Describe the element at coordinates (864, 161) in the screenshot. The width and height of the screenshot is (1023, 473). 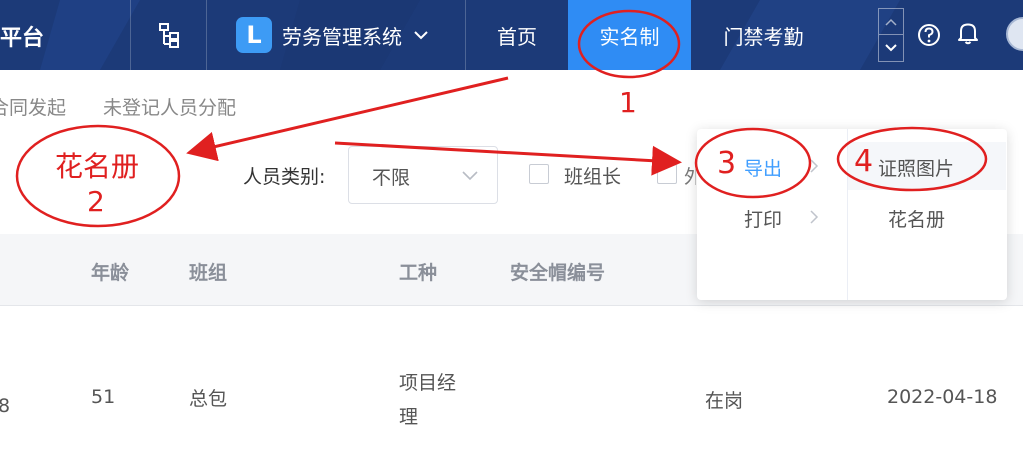
I see `annotation-label-4: 4` at that location.